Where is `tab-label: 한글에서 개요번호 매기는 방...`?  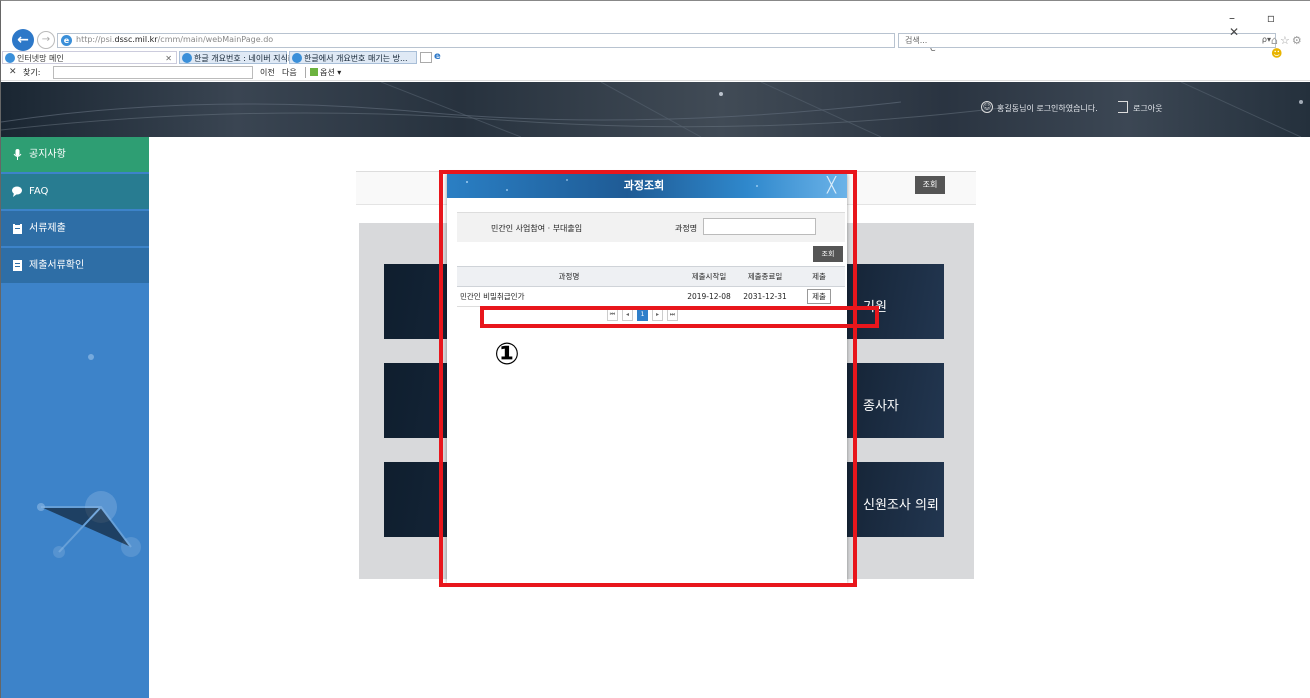 tab-label: 한글에서 개요번호 매기는 방... is located at coordinates (356, 58).